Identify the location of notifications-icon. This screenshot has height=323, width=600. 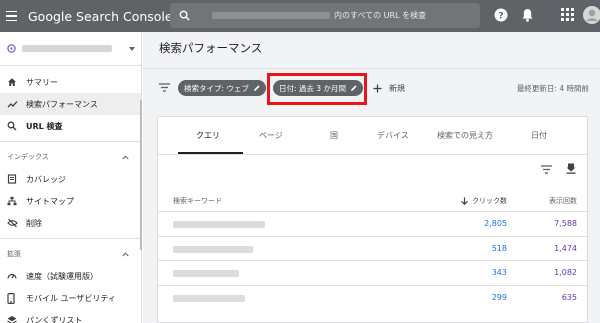
(527, 15).